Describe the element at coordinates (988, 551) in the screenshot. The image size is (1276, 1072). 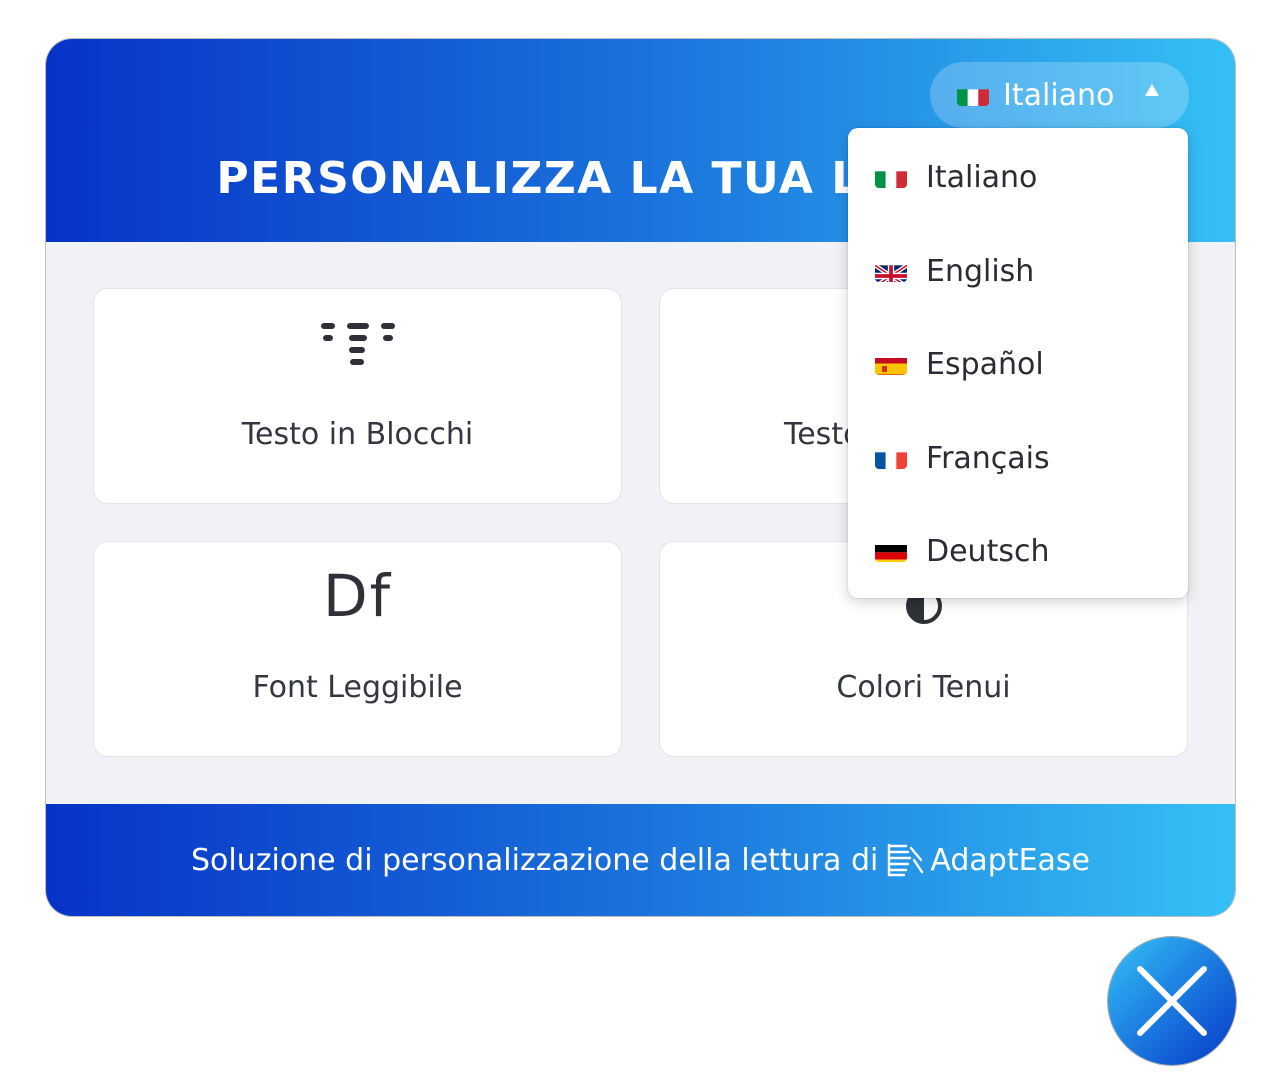
I see `language-option-label: Deutsch` at that location.